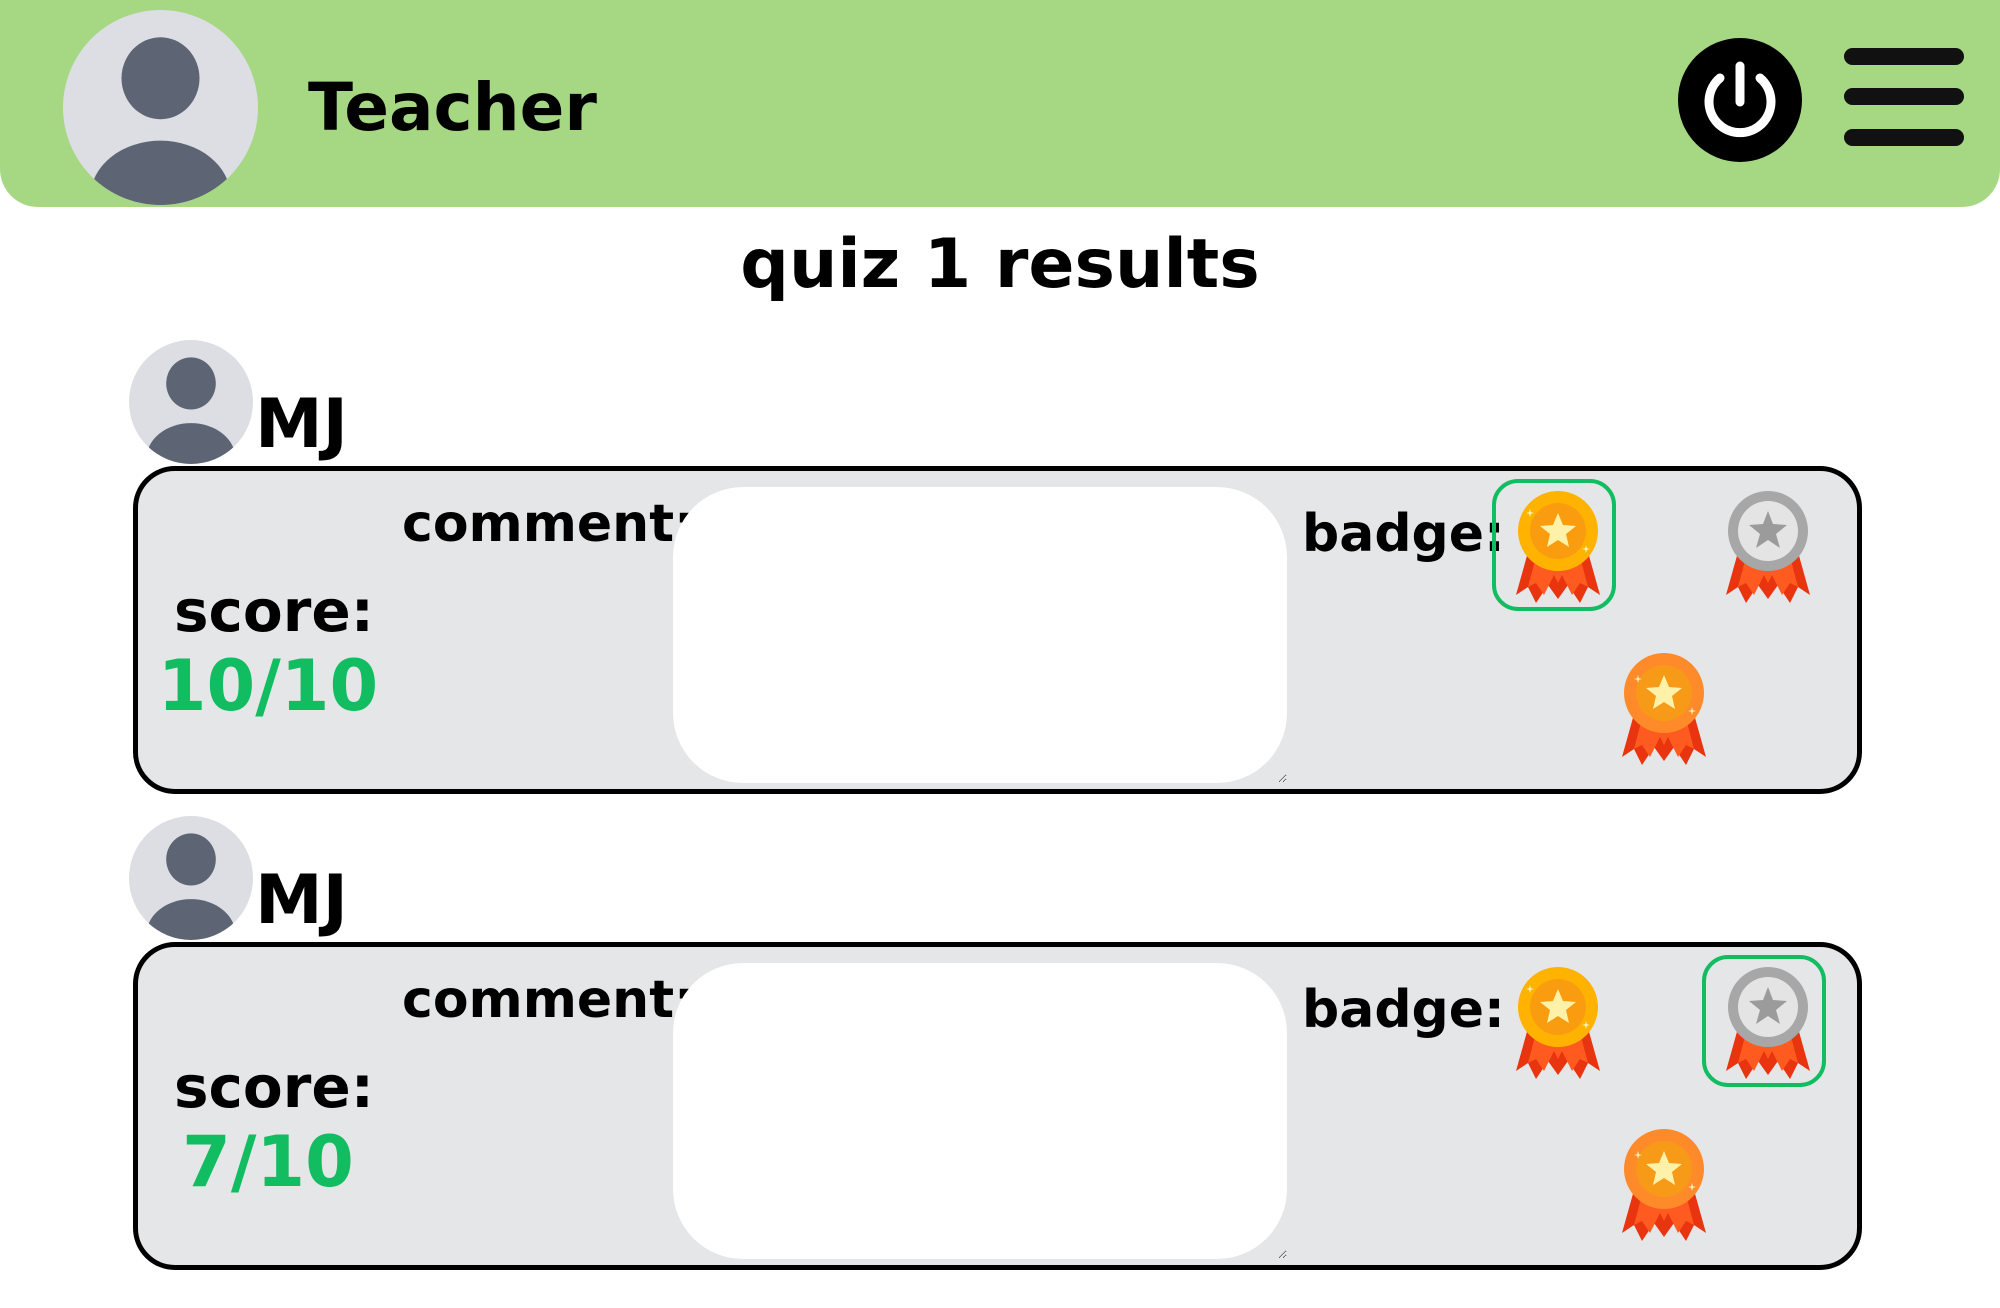 Image resolution: width=2000 pixels, height=1308 pixels. What do you see at coordinates (1000, 264) in the screenshot?
I see `page-title: quiz 1 results` at bounding box center [1000, 264].